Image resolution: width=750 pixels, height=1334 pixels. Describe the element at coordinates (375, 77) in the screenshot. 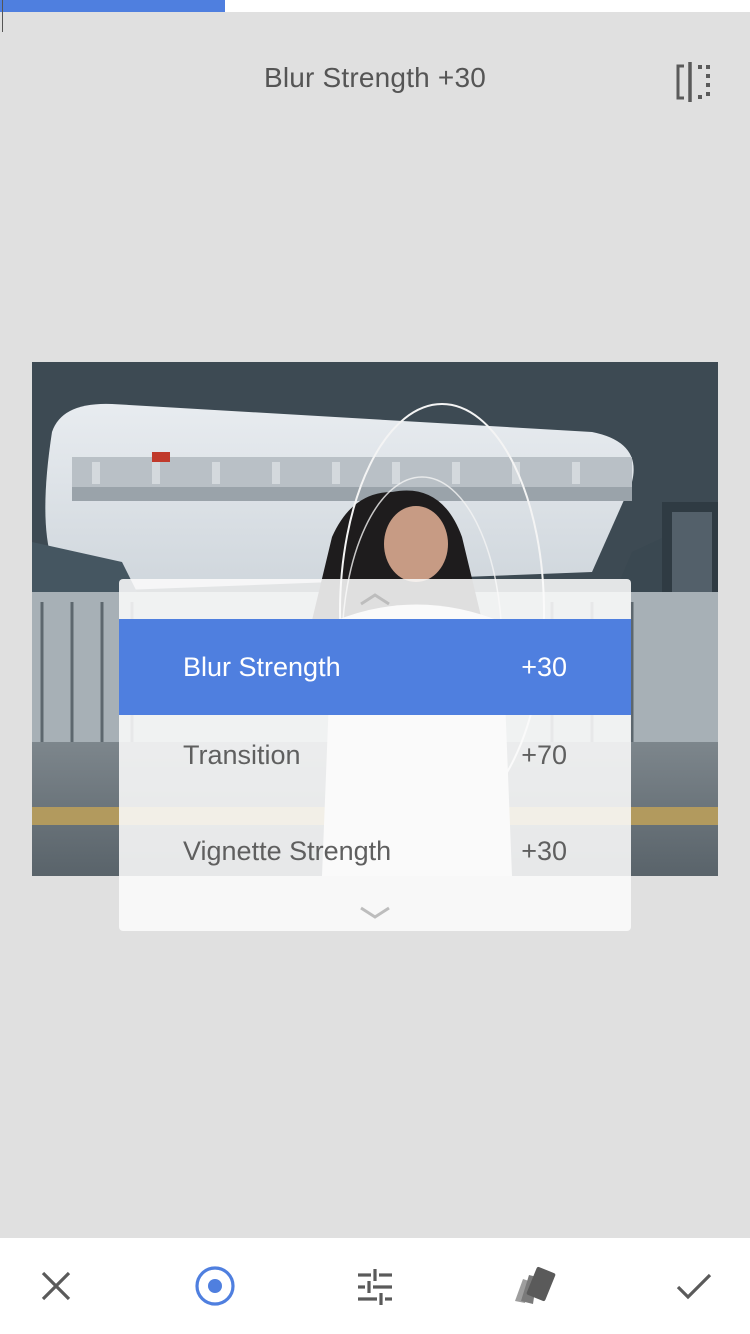

I see `page-title: Blur Strength +30` at that location.